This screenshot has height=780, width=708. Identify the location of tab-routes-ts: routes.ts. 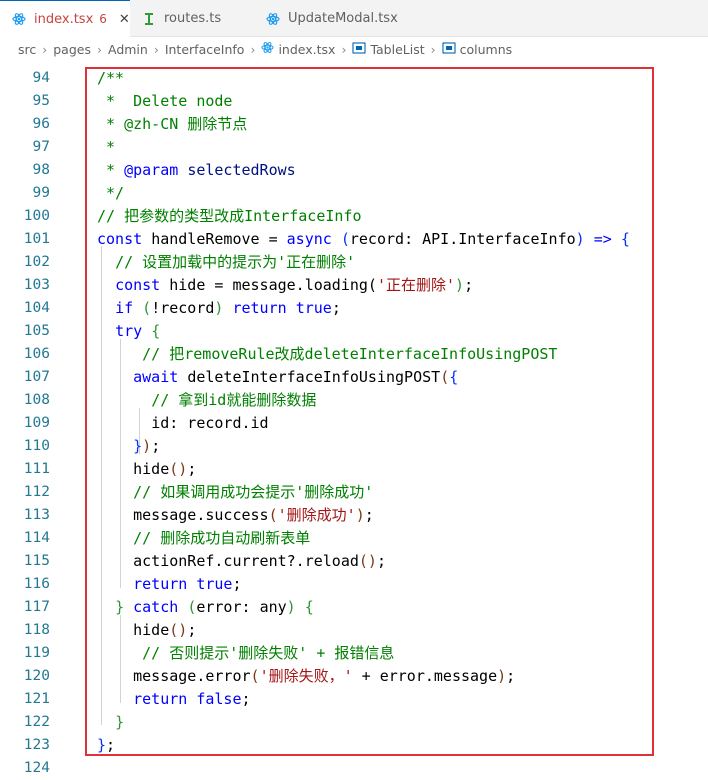
(192, 18).